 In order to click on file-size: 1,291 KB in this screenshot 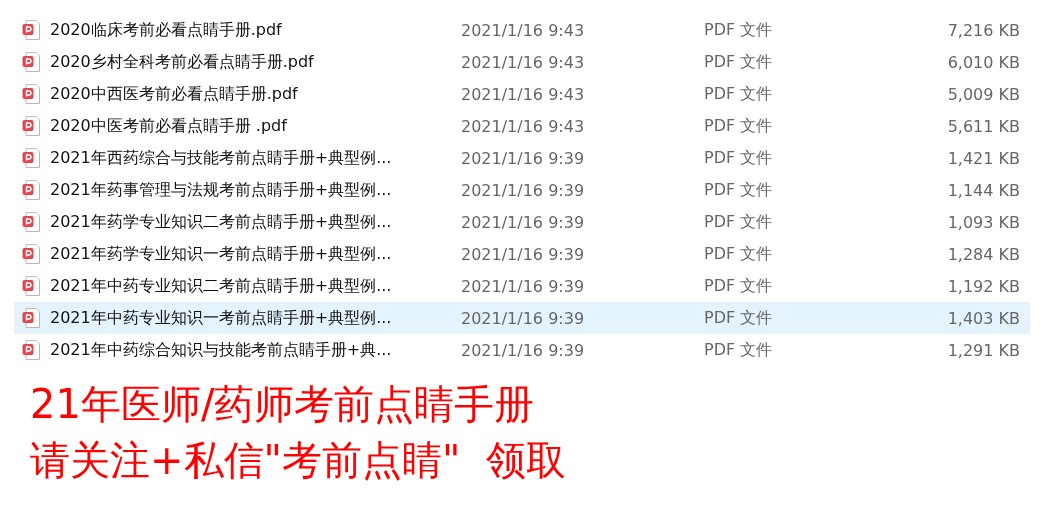, I will do `click(983, 350)`.